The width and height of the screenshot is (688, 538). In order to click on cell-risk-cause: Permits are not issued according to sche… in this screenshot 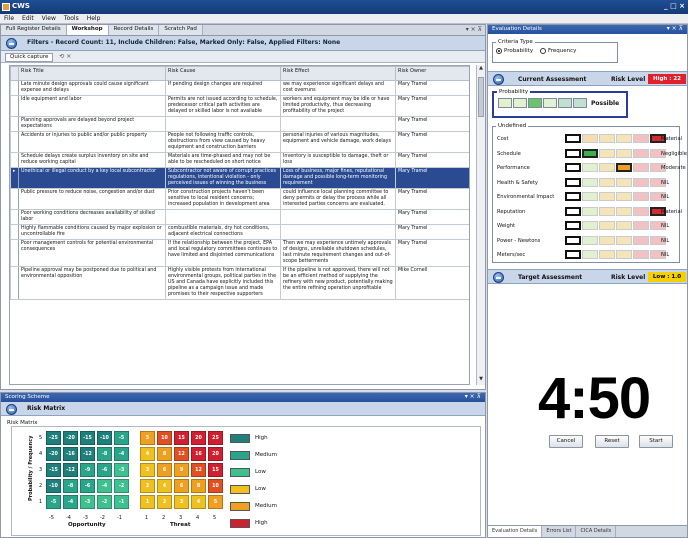, I will do `click(223, 106)`.